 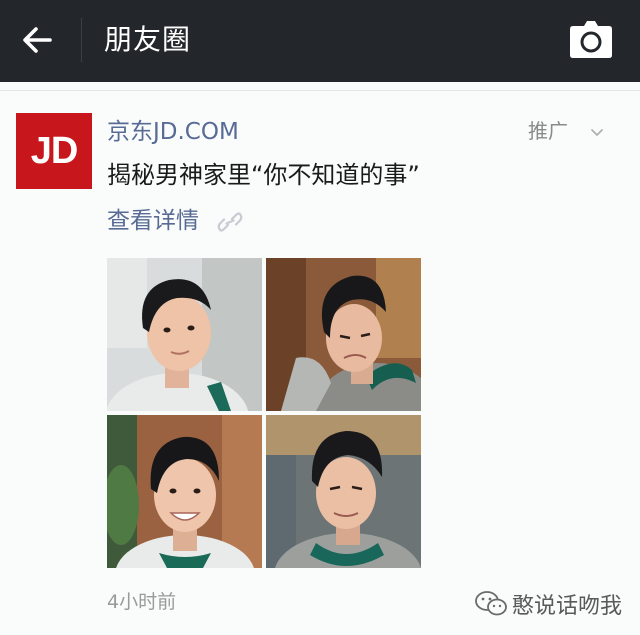 What do you see at coordinates (173, 132) in the screenshot?
I see `post-author: 京东JD.COM` at bounding box center [173, 132].